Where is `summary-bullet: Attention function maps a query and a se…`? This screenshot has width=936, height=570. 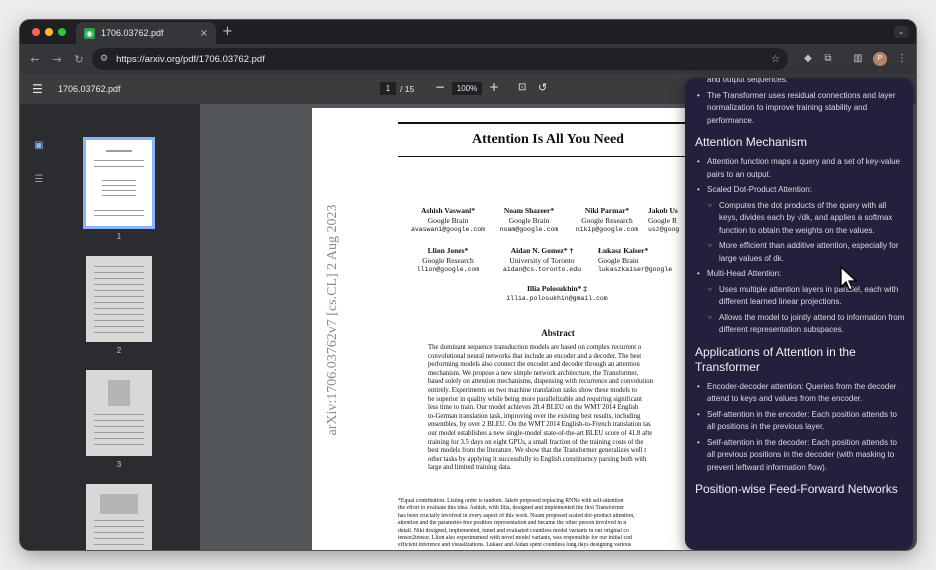
summary-bullet: Attention function maps a query and a se… is located at coordinates (801, 168).